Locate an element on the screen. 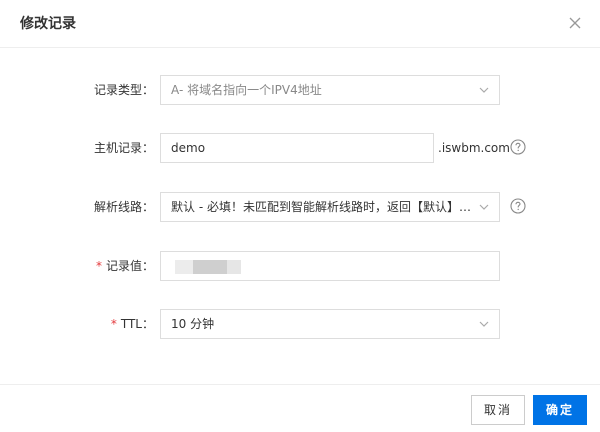  ttl-select: 10 分钟 is located at coordinates (330, 324).